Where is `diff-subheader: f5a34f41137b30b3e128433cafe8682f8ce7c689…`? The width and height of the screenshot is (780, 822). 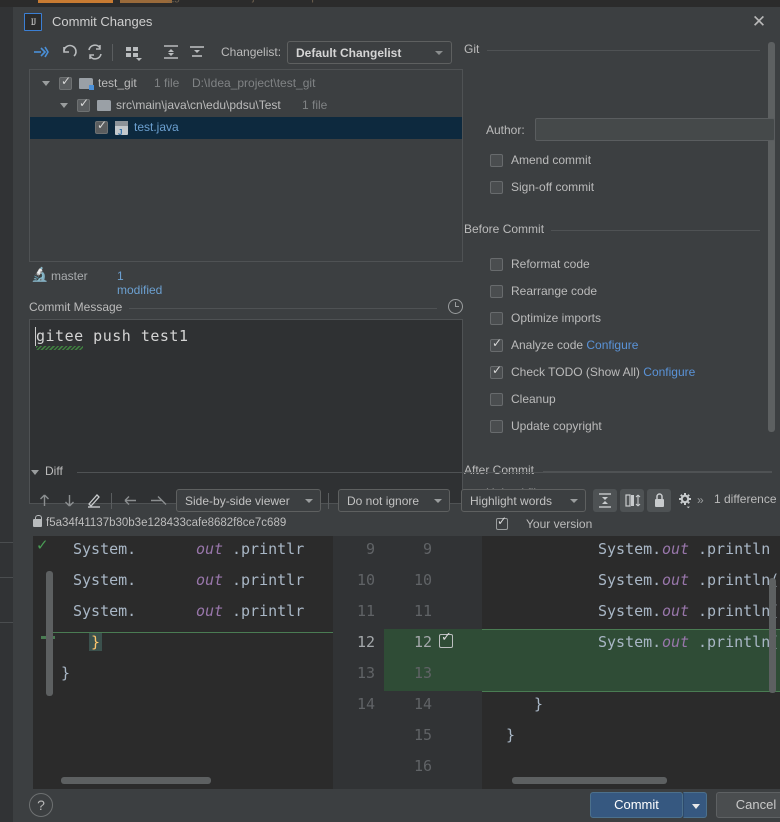 diff-subheader: f5a34f41137b30b3e128433cafe8682f8ce7c689… is located at coordinates (396, 525).